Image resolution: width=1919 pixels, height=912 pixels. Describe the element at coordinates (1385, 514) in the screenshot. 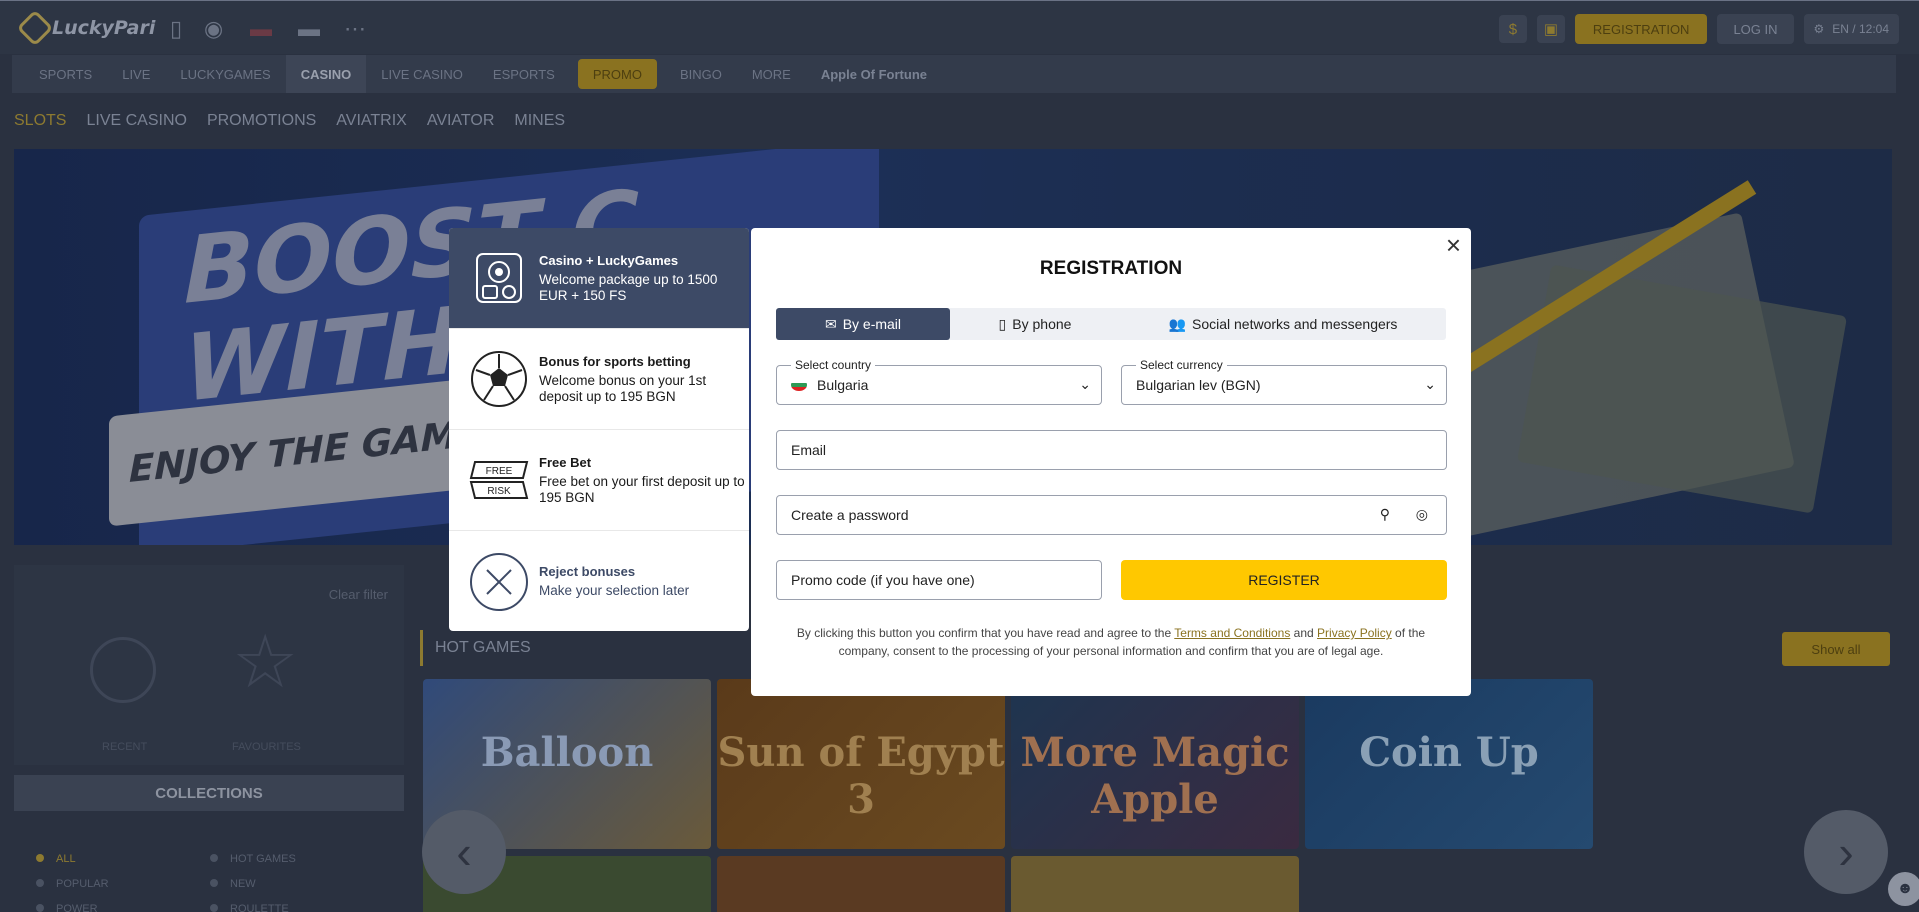

I see `key-icon: ⚲` at that location.